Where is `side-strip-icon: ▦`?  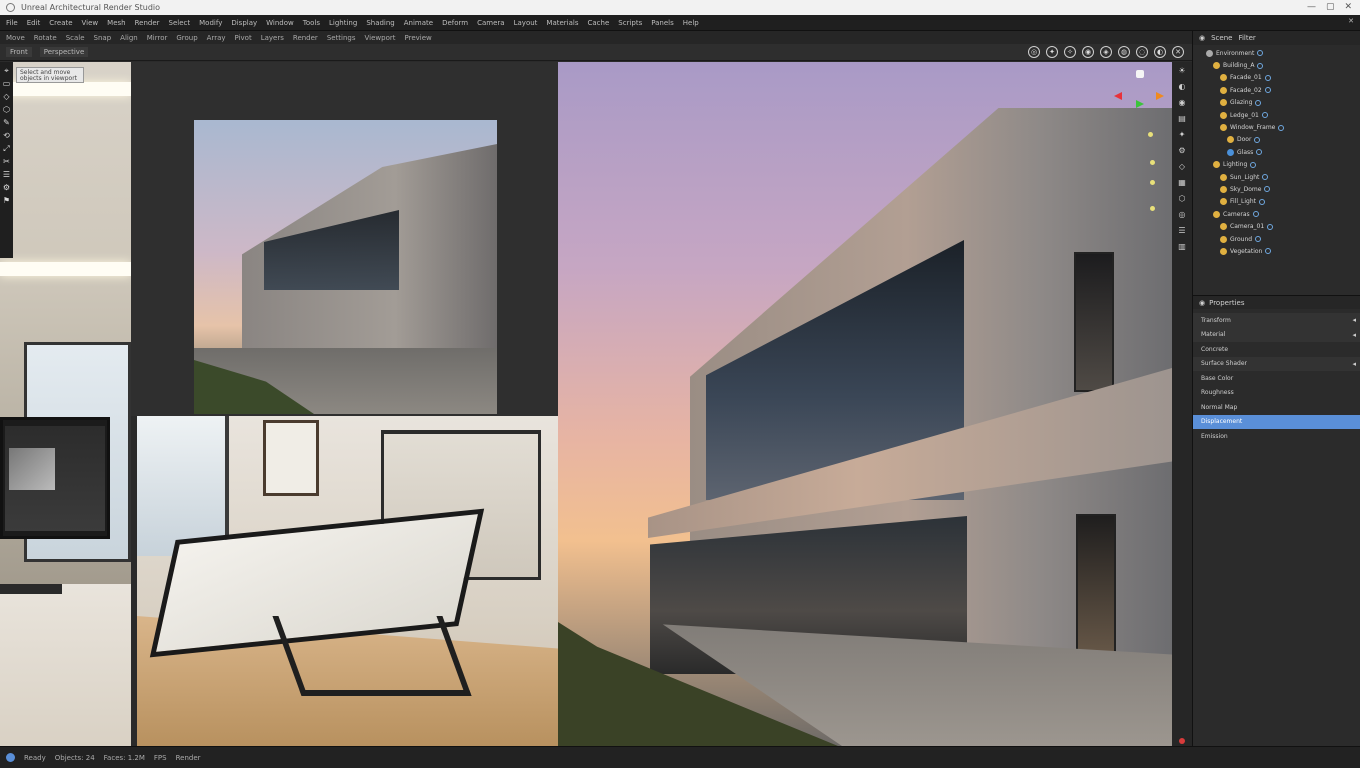
side-strip-icon: ▦ is located at coordinates (1182, 183).